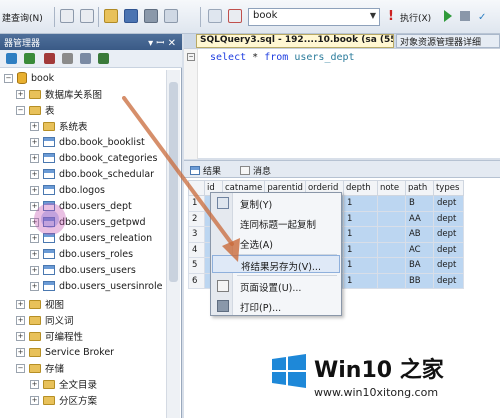 Image resolution: width=500 pixels, height=418 pixels. What do you see at coordinates (67, 190) in the screenshot?
I see `tree-node-table: + dbo.logos` at bounding box center [67, 190].